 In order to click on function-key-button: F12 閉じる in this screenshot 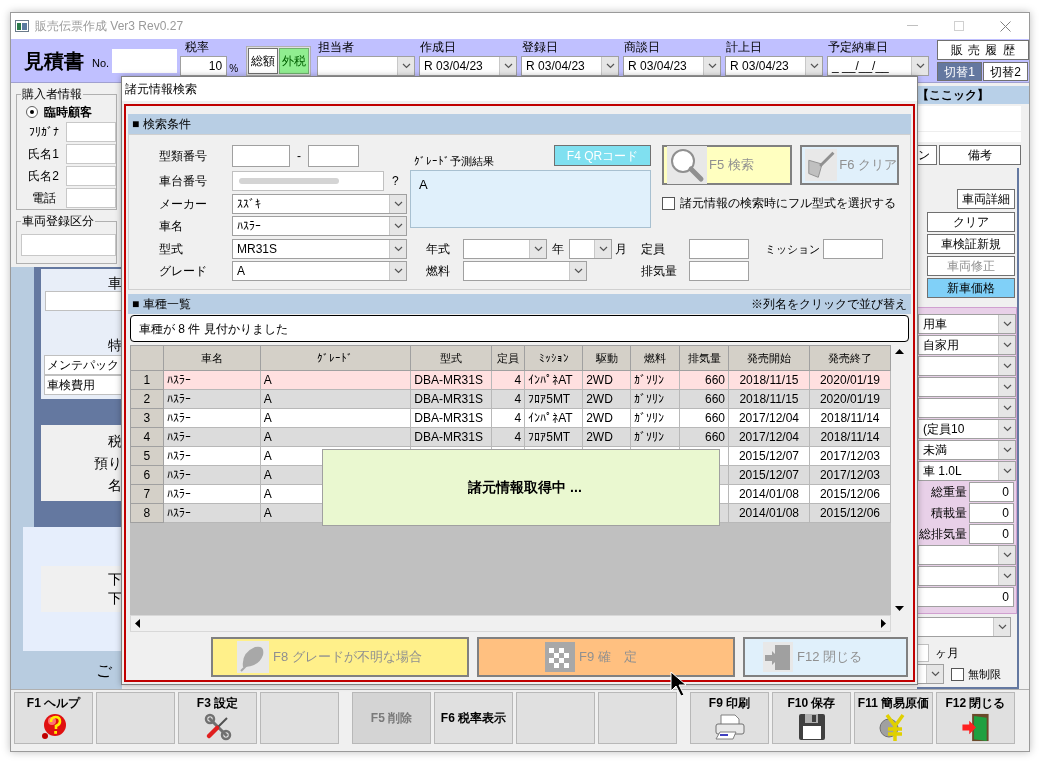, I will do `click(975, 718)`.